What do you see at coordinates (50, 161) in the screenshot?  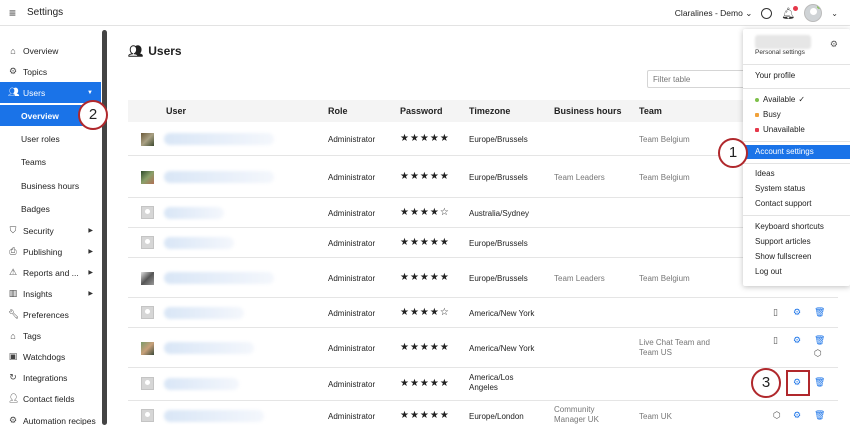 I see `sidebar-item-teams: Teams` at bounding box center [50, 161].